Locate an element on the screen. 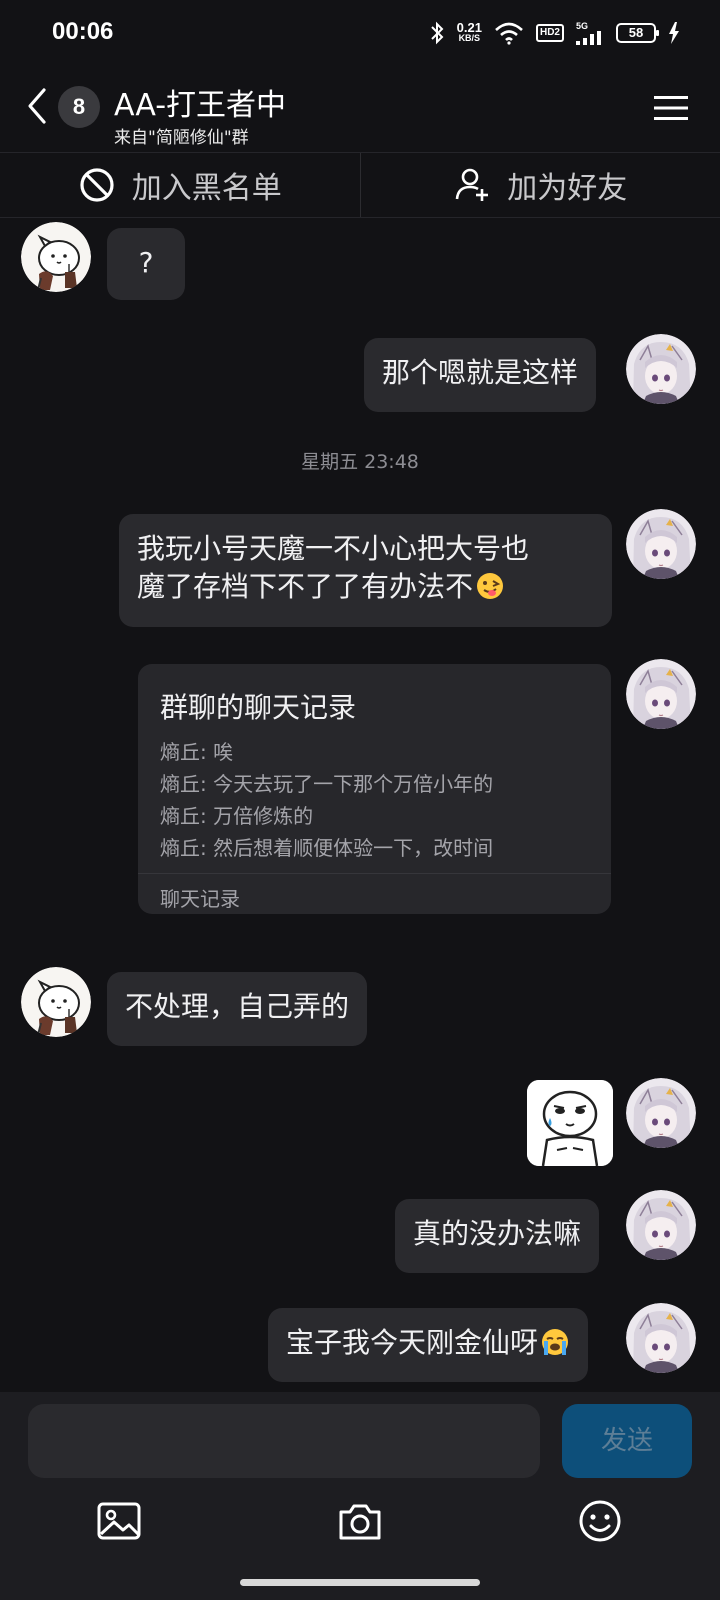  crying-emoji-icon is located at coordinates (555, 1342).